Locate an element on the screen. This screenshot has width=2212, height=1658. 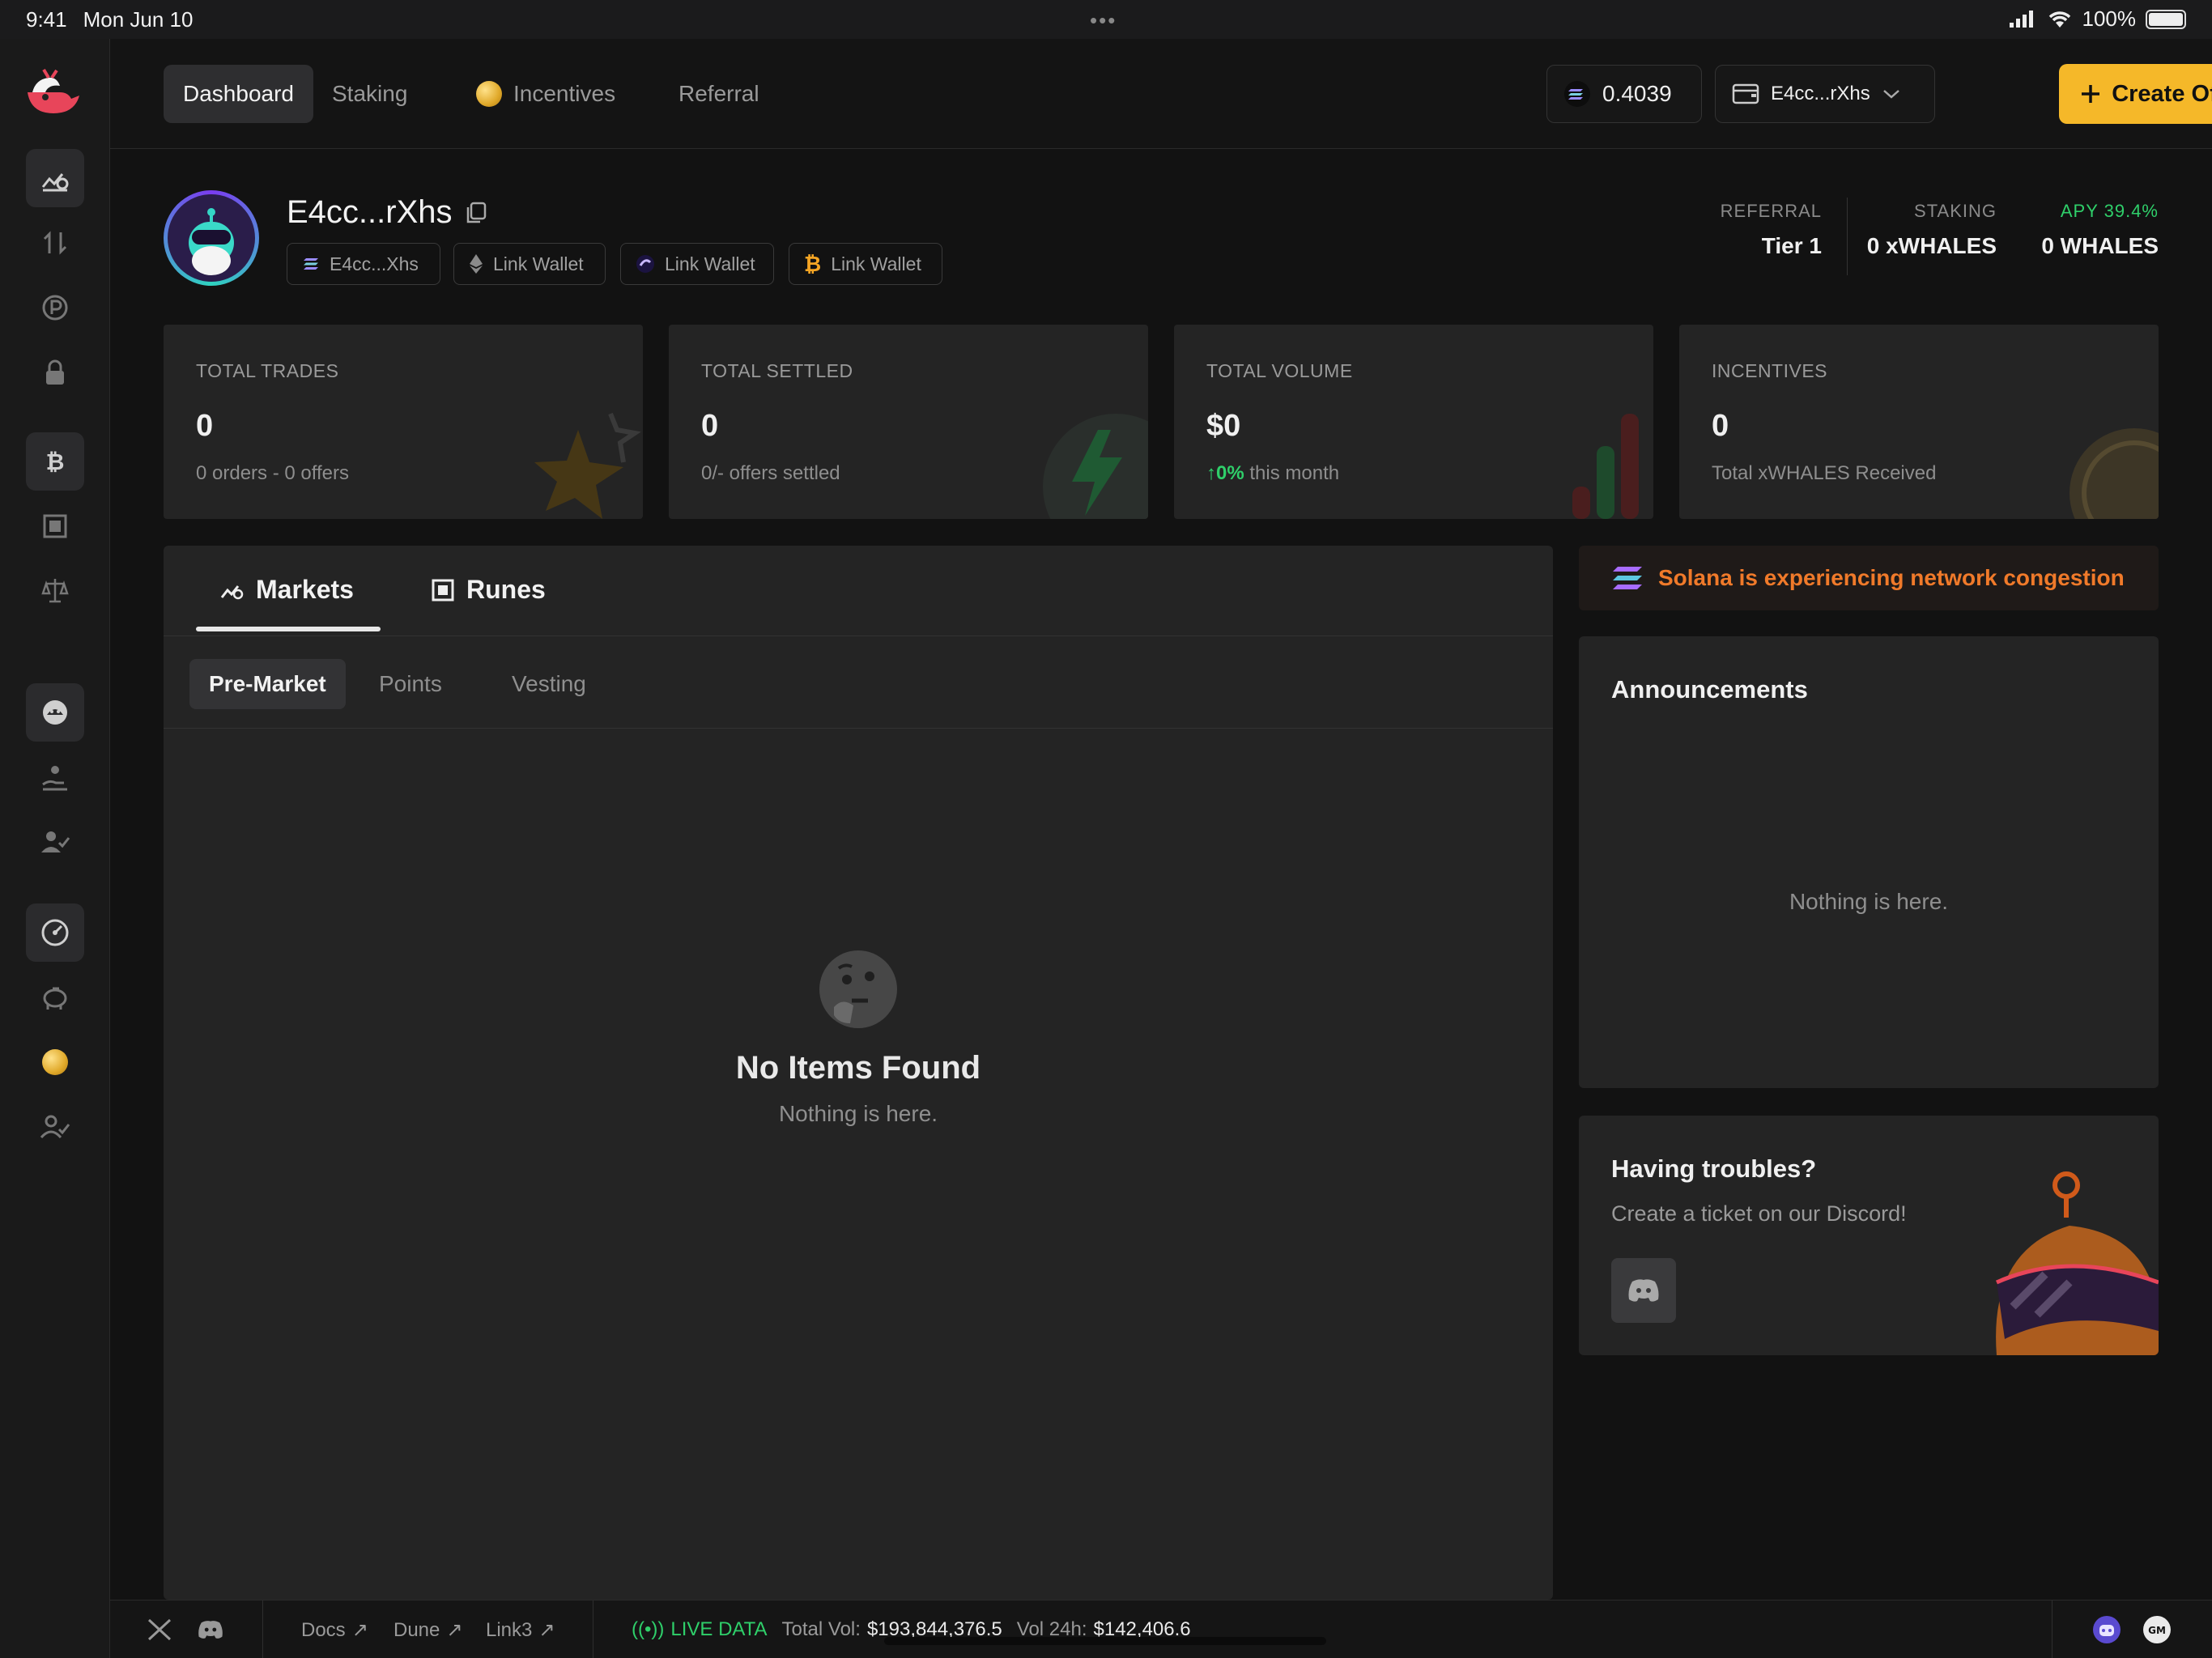
tab-runes: Runes is located at coordinates (489, 590).